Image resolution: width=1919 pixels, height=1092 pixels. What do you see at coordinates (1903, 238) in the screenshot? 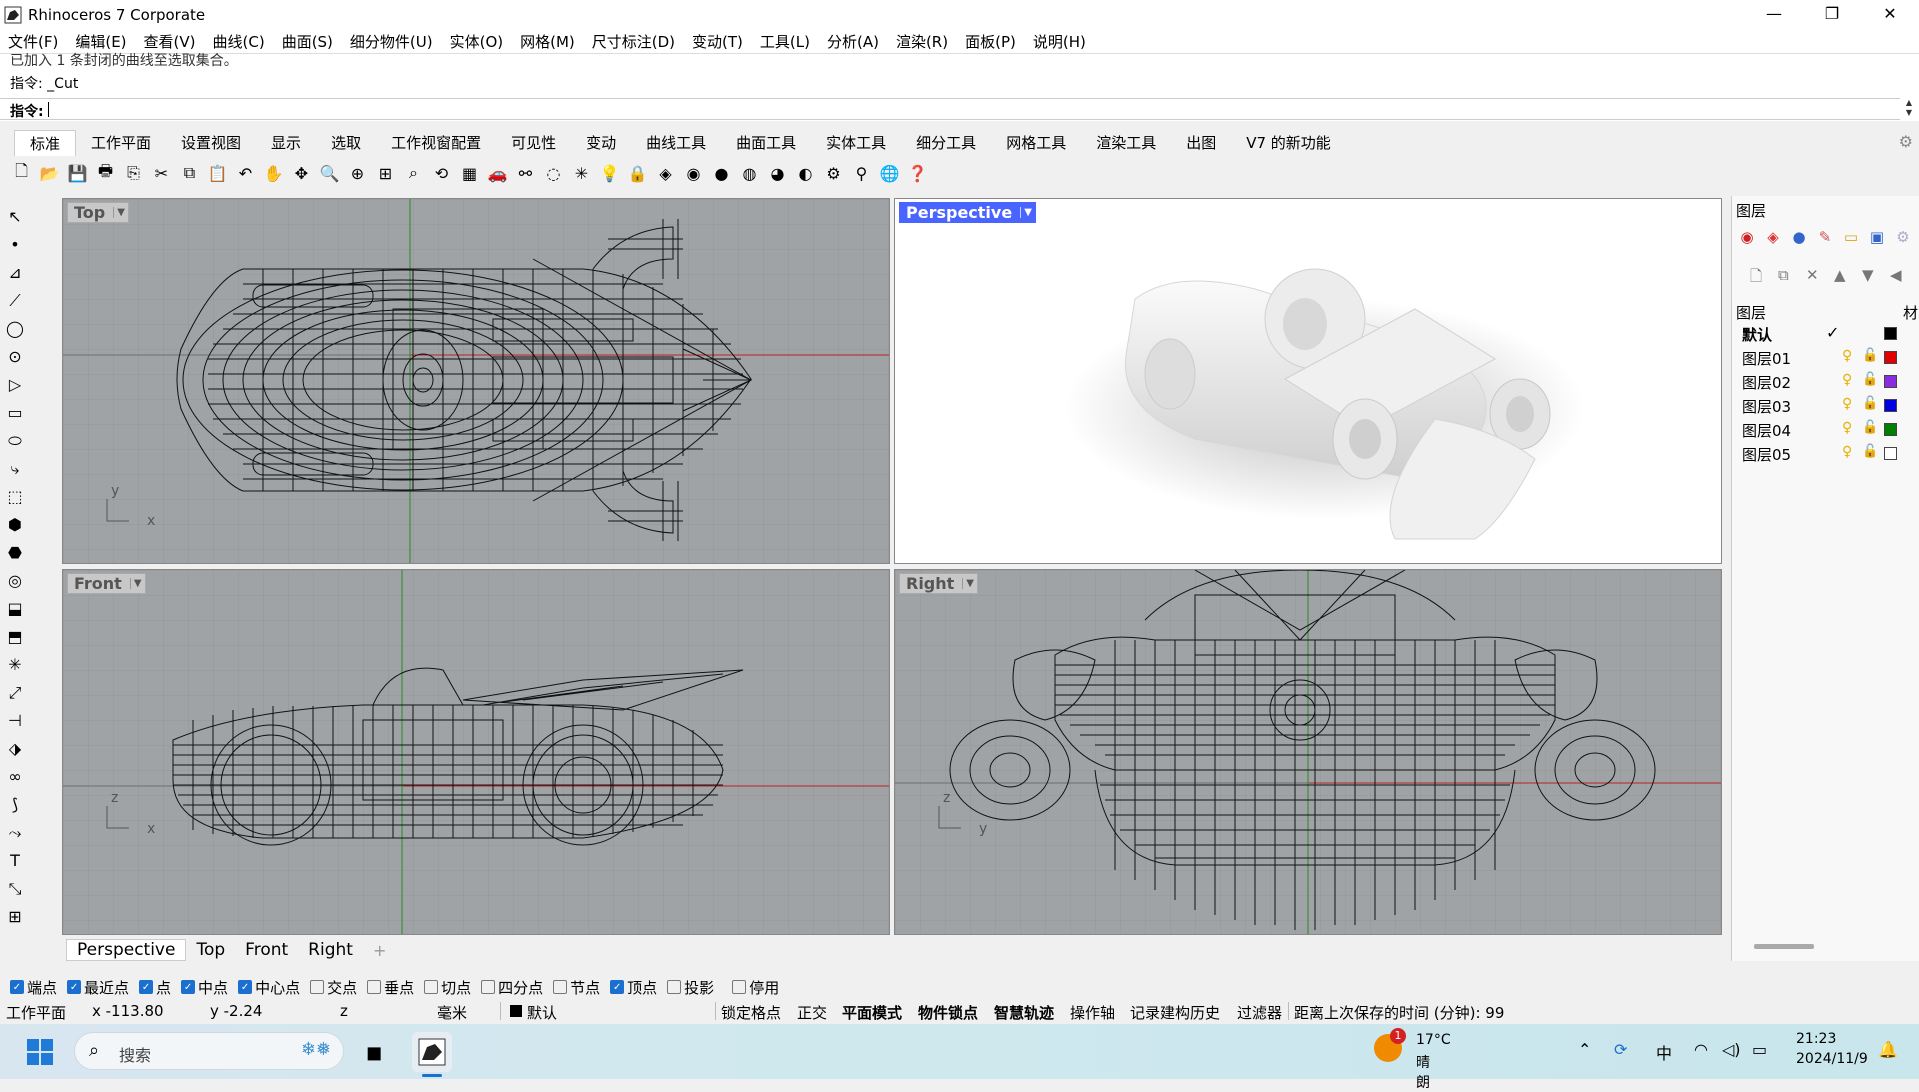
I see `panel-gear-icon: ⚙` at bounding box center [1903, 238].